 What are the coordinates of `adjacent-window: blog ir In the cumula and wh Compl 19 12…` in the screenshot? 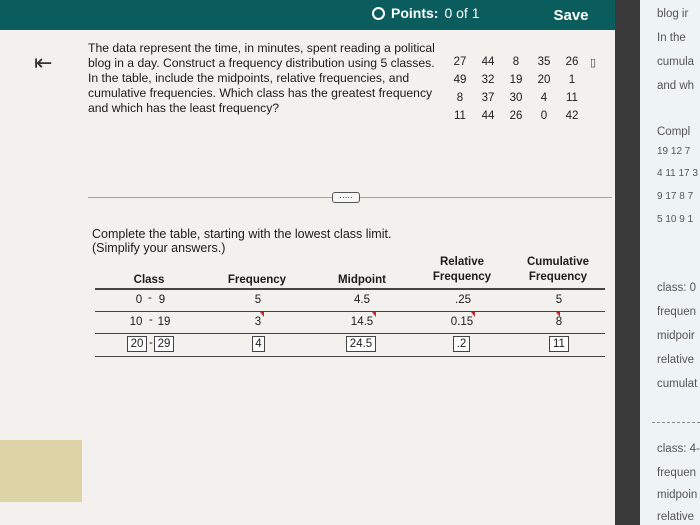 It's located at (670, 262).